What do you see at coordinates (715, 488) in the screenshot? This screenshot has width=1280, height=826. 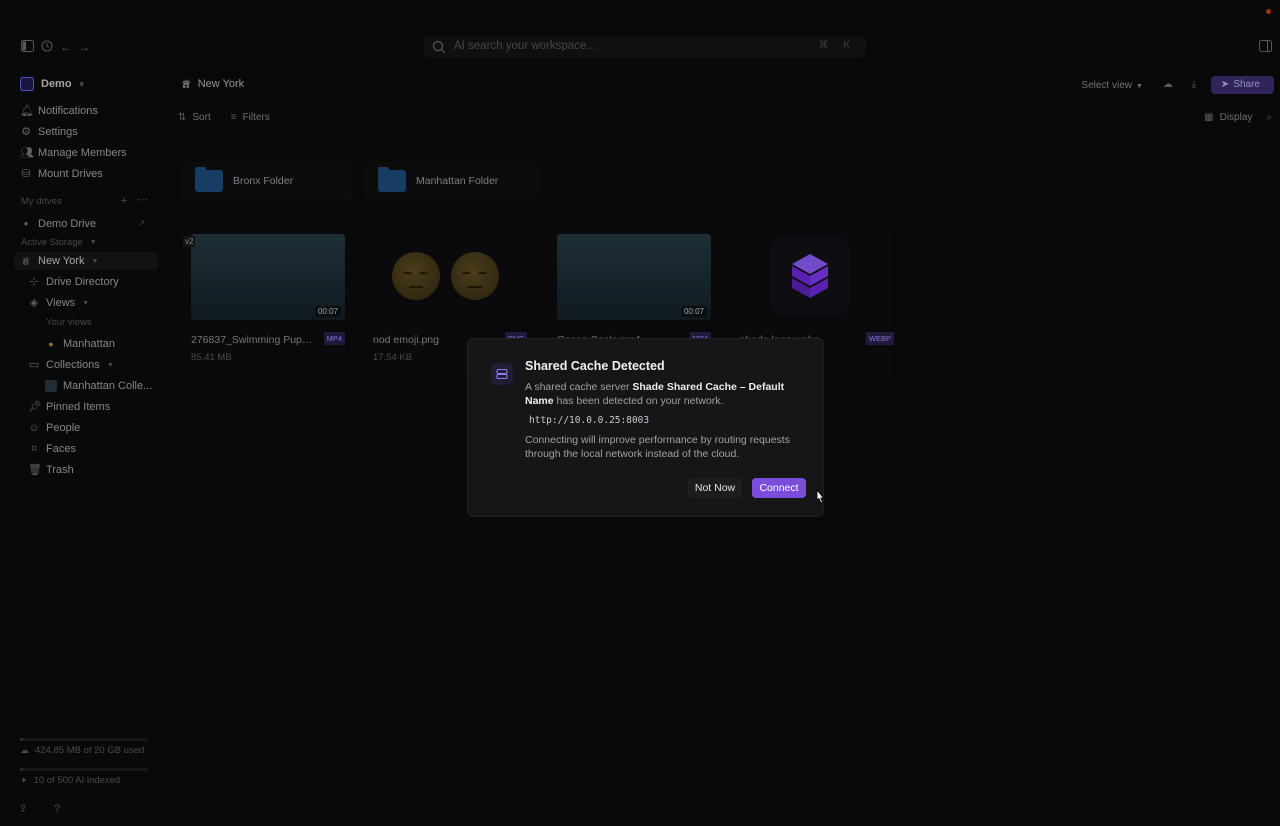 I see `not-now-button: Not Now` at bounding box center [715, 488].